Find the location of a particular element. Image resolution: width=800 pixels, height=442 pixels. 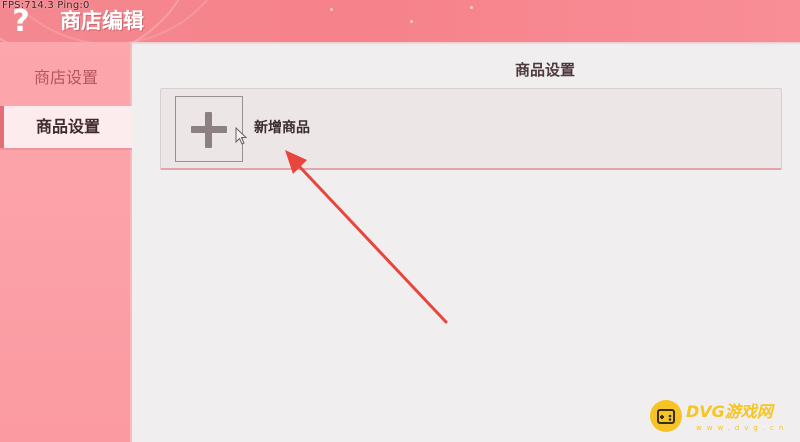

sidebar: 商店设置 商品设置 is located at coordinates (66, 242).